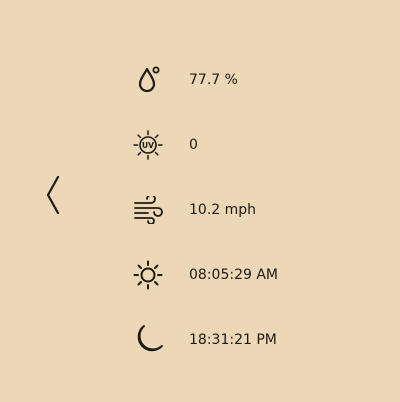 The height and width of the screenshot is (402, 400). Describe the element at coordinates (258, 80) in the screenshot. I see `humidity-row: 77.7 %` at that location.